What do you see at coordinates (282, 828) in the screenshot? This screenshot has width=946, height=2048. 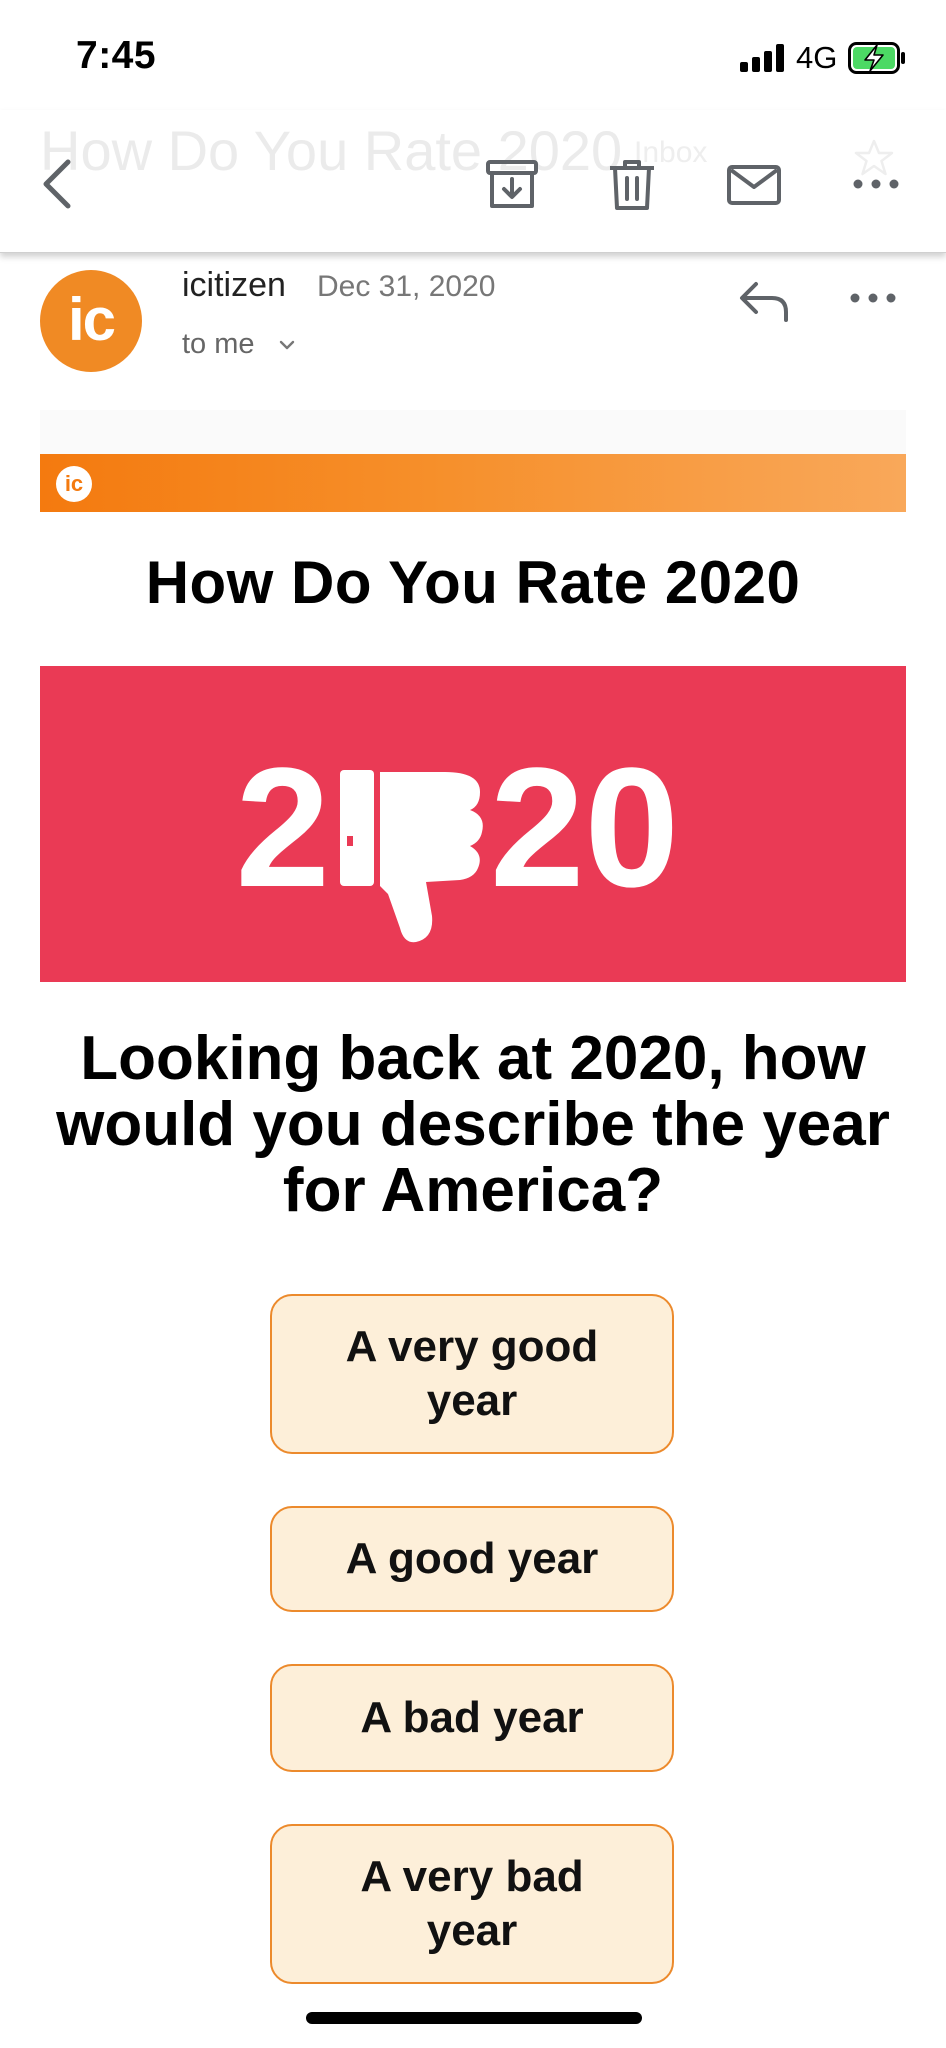 I see `hero-text-left: 2` at bounding box center [282, 828].